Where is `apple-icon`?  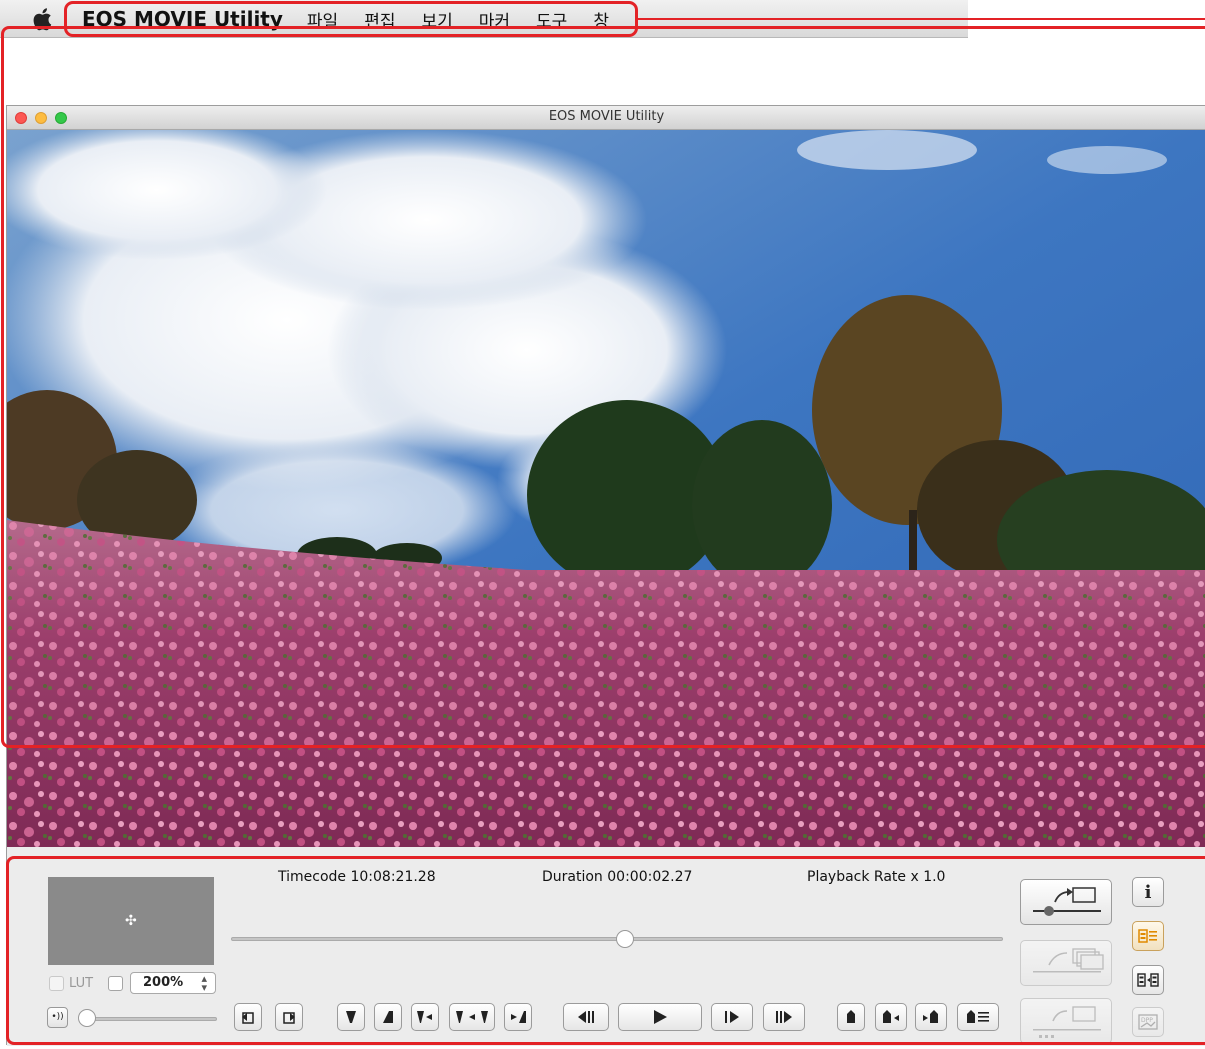 apple-icon is located at coordinates (44, 19).